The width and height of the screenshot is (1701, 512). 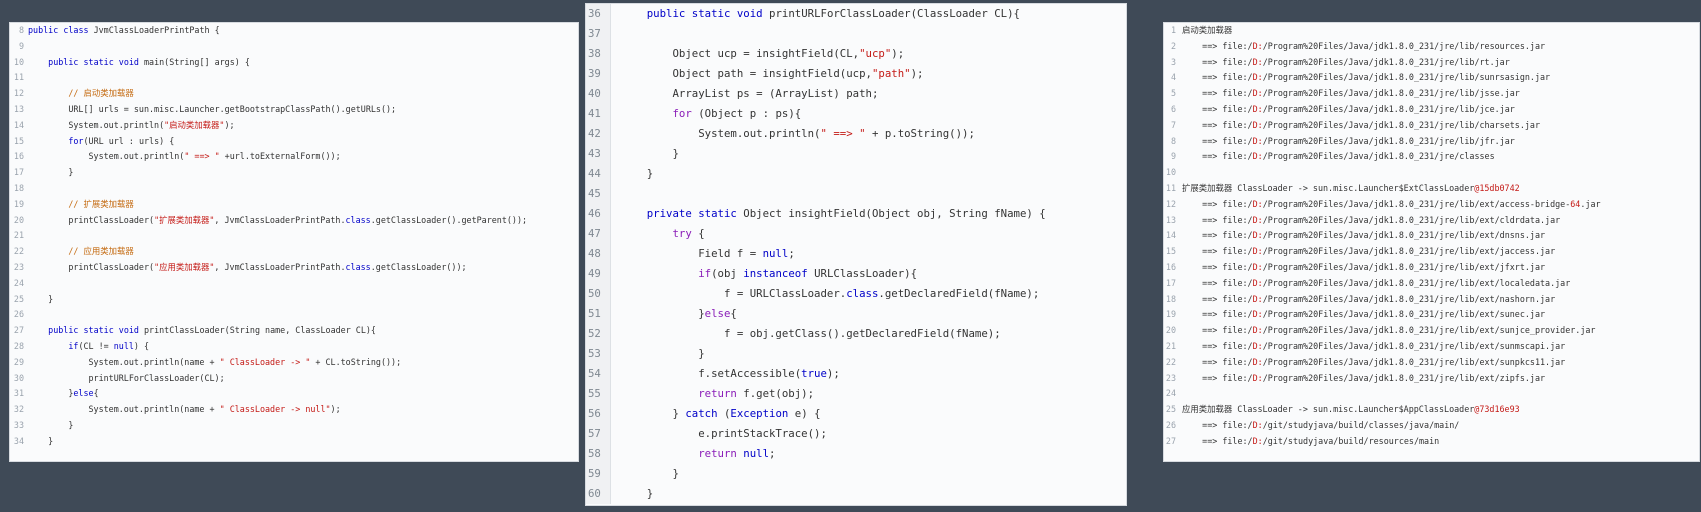 I want to click on line-number: 6, so click(x=1173, y=108).